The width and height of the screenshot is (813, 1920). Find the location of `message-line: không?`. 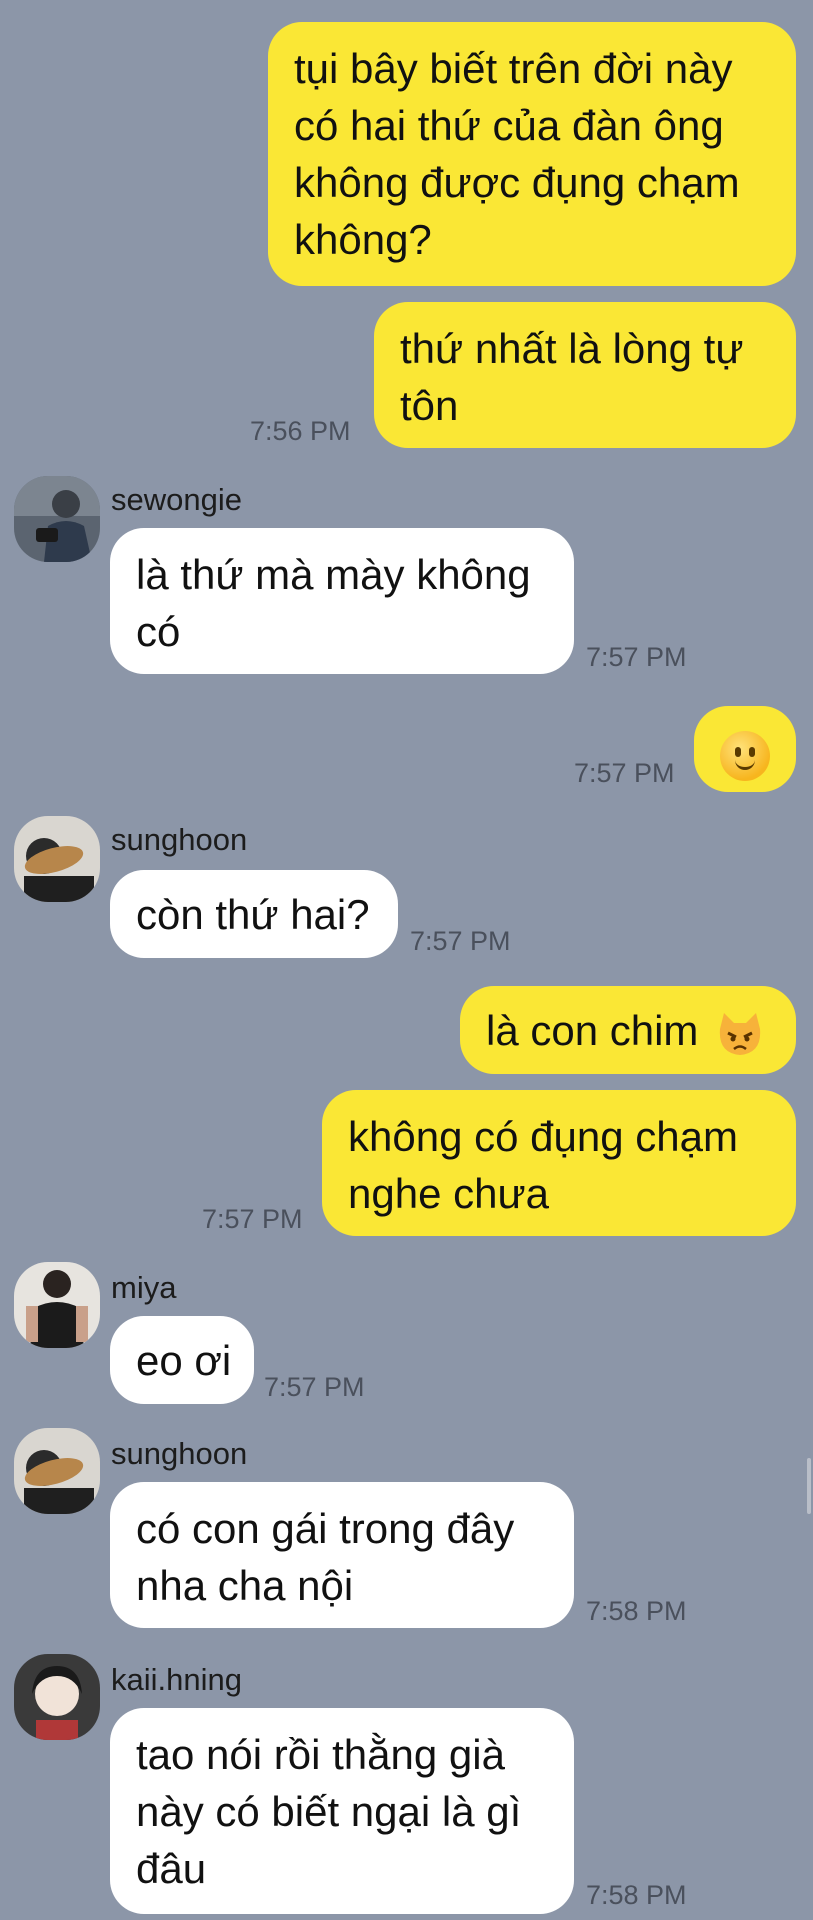

message-line: không? is located at coordinates (363, 239).